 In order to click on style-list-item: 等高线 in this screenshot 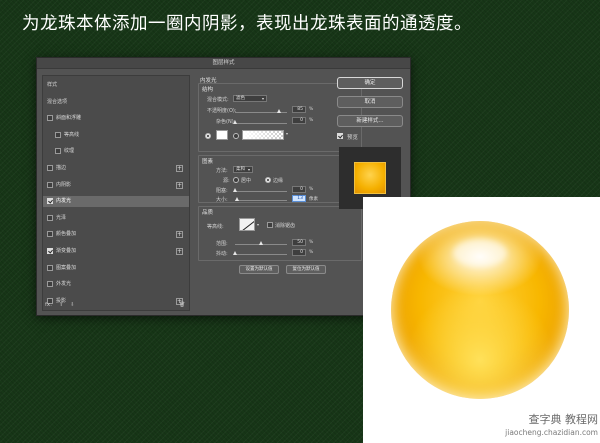, I will do `click(116, 135)`.